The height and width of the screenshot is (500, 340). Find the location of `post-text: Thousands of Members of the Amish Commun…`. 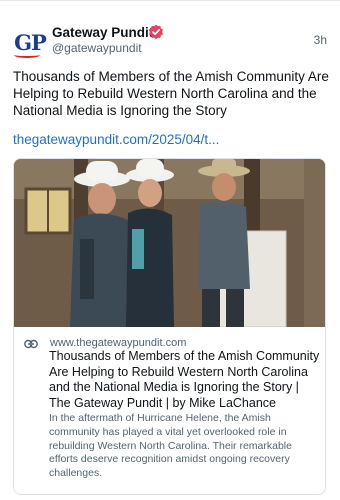

post-text: Thousands of Members of the Amish Commun… is located at coordinates (171, 93).